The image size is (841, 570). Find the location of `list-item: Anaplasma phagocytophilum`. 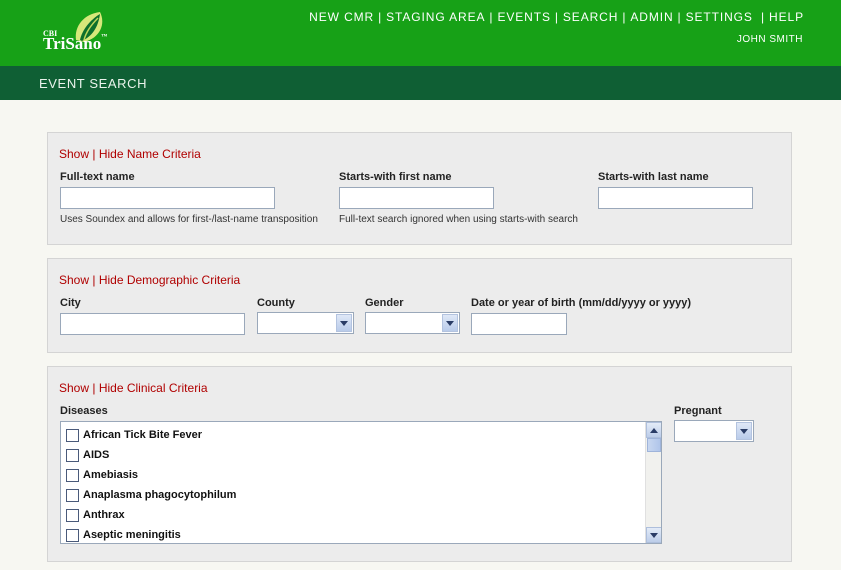

list-item: Anaplasma phagocytophilum is located at coordinates (151, 495).